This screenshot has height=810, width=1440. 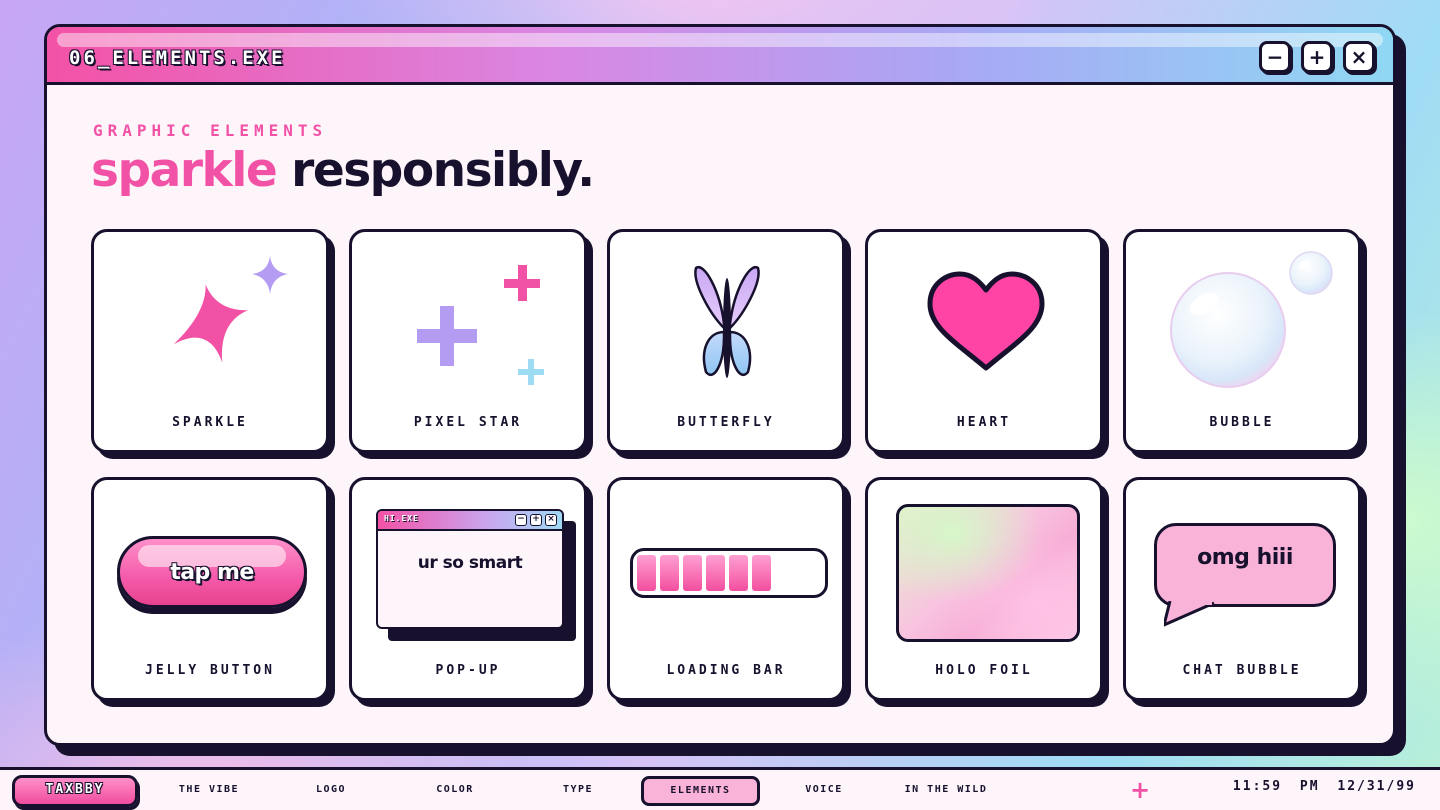 I want to click on window-titlebar: 06_ELEMENTS.EXE − + ×, so click(x=720, y=56).